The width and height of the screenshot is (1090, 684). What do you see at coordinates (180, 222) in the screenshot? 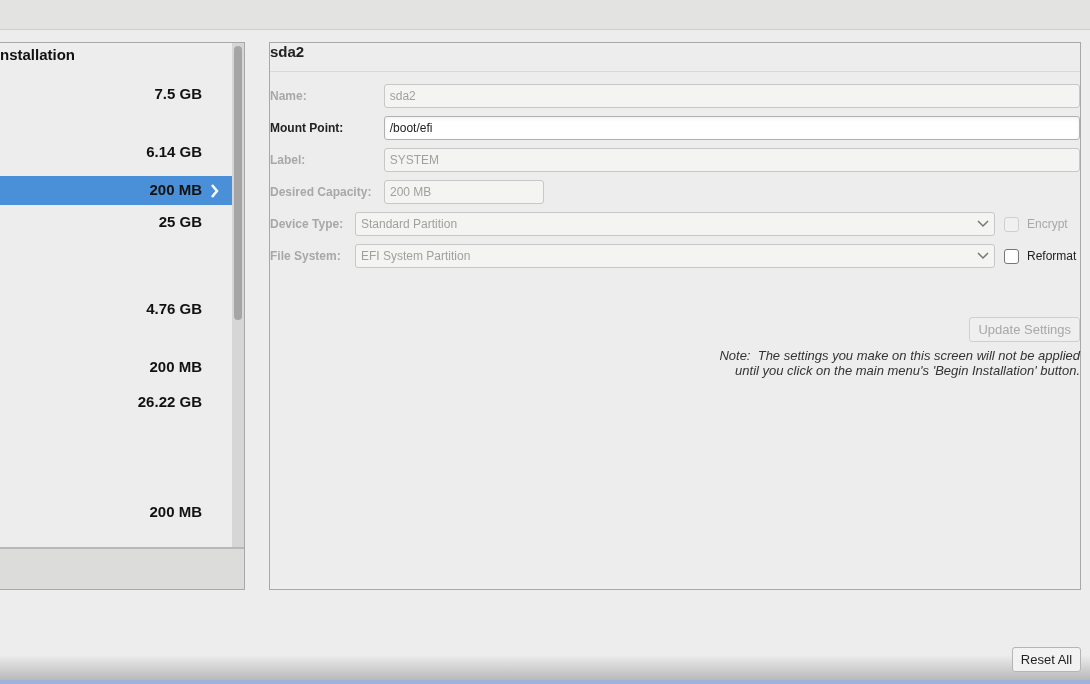
I see `partition-size: 25 GB` at bounding box center [180, 222].